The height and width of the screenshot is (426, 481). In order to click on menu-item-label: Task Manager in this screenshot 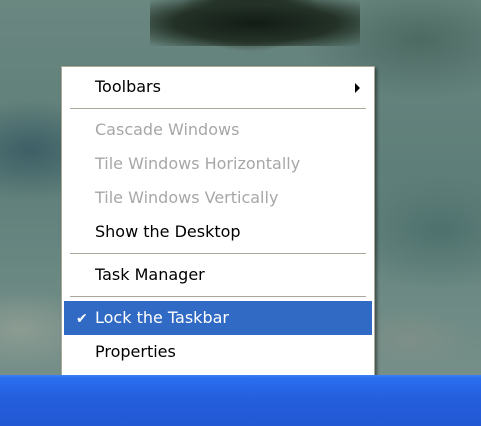, I will do `click(150, 274)`.